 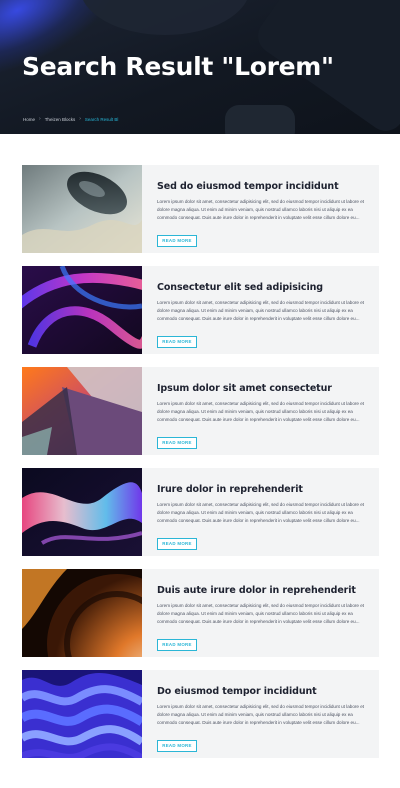 I want to click on liquid-metal-blob-image, so click(x=82, y=209).